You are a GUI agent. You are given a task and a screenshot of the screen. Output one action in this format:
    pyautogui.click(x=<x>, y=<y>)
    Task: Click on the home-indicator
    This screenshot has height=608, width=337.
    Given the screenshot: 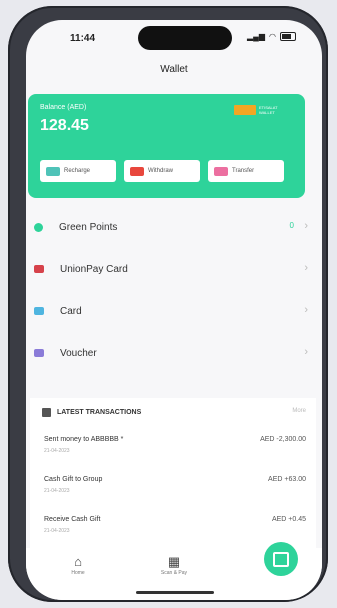 What is the action you would take?
    pyautogui.click(x=175, y=592)
    